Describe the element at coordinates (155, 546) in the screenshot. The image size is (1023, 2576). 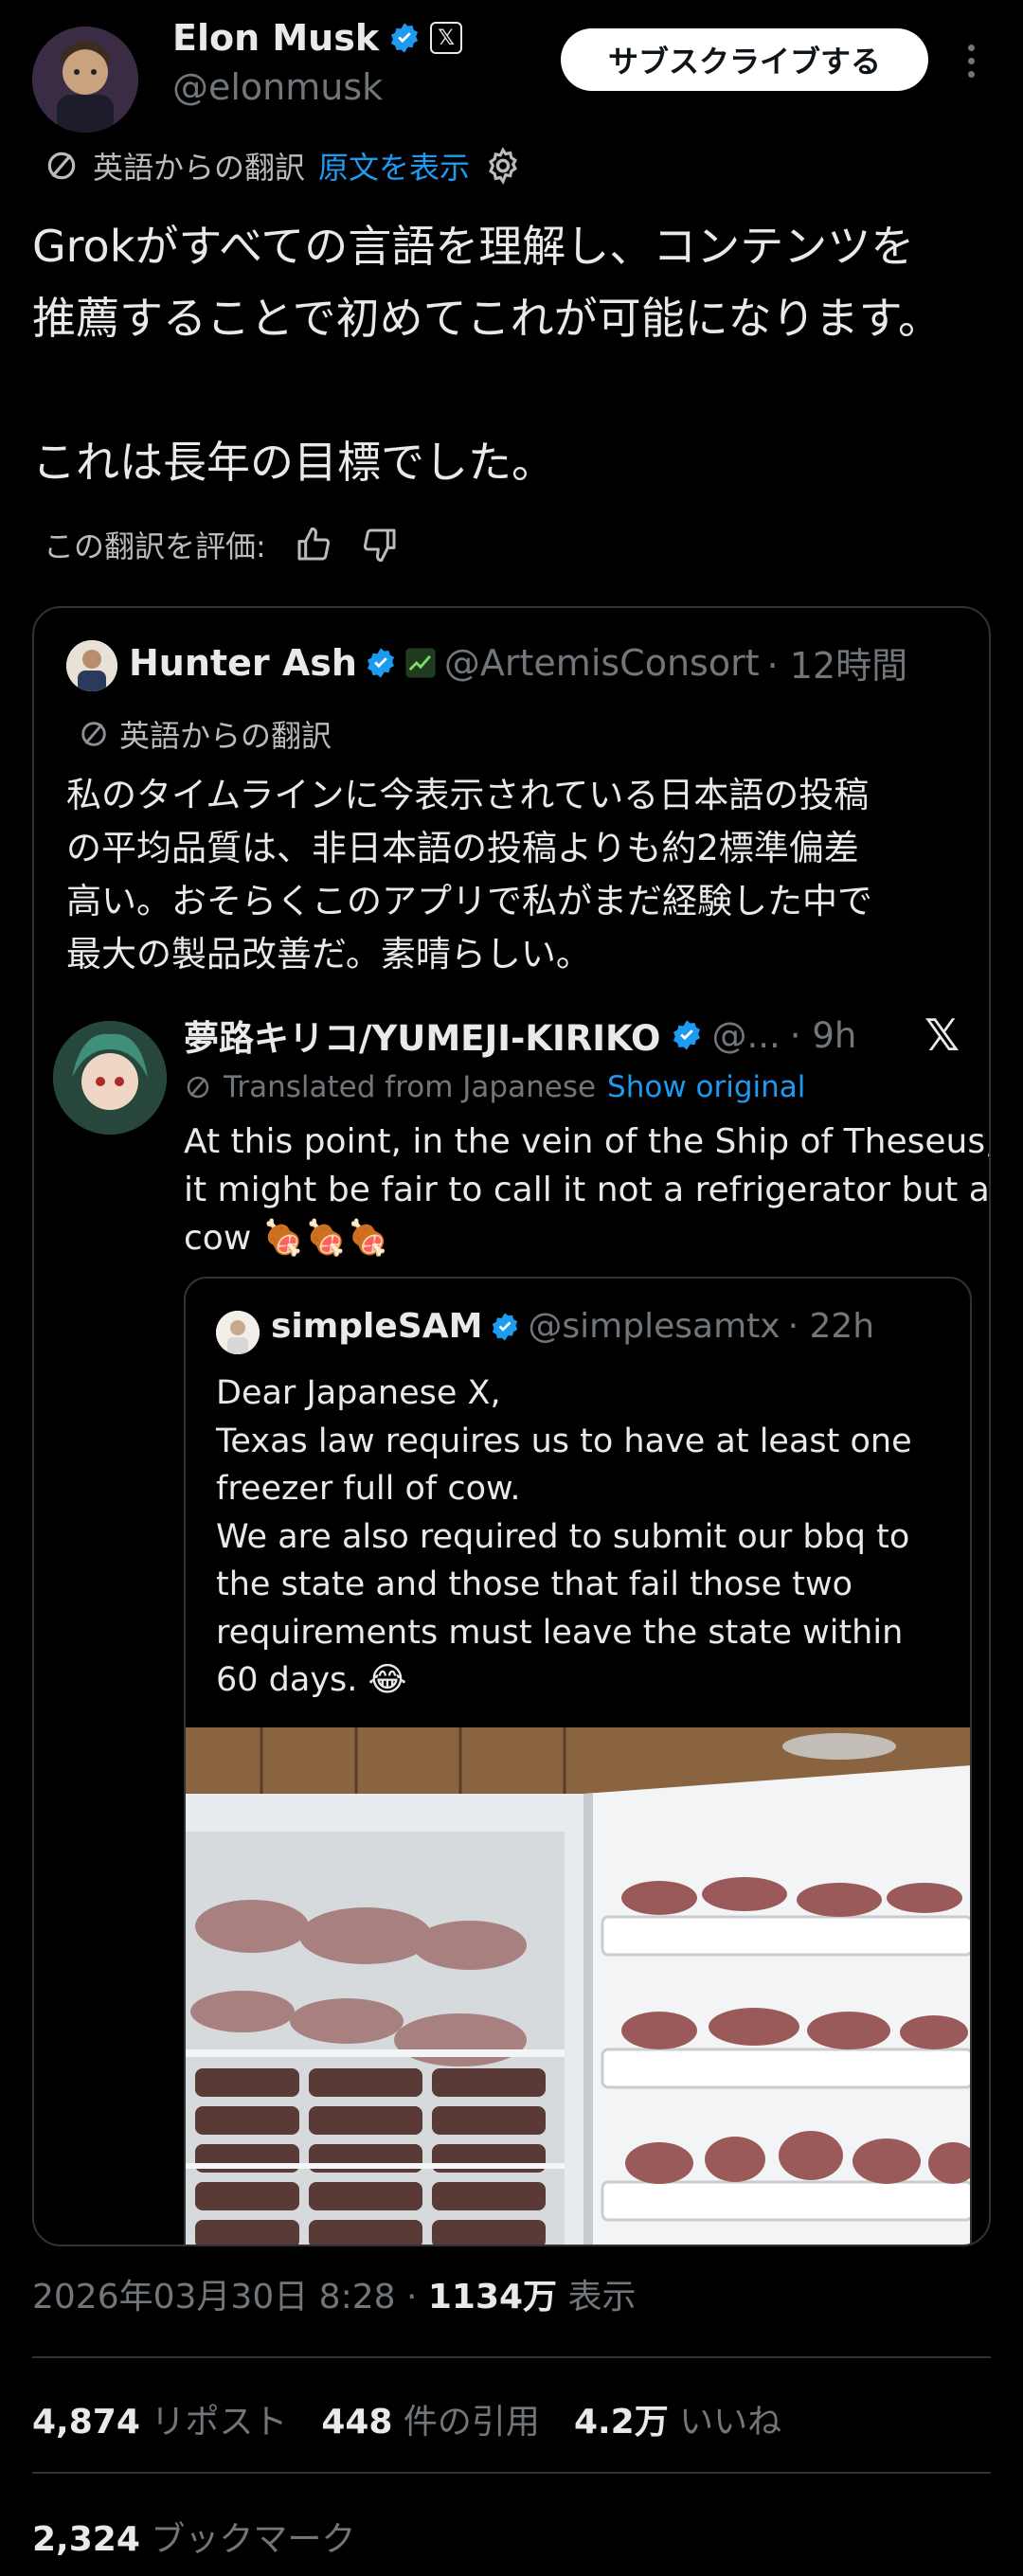
I see `rate-translation-label: この翻訳を評価:` at that location.